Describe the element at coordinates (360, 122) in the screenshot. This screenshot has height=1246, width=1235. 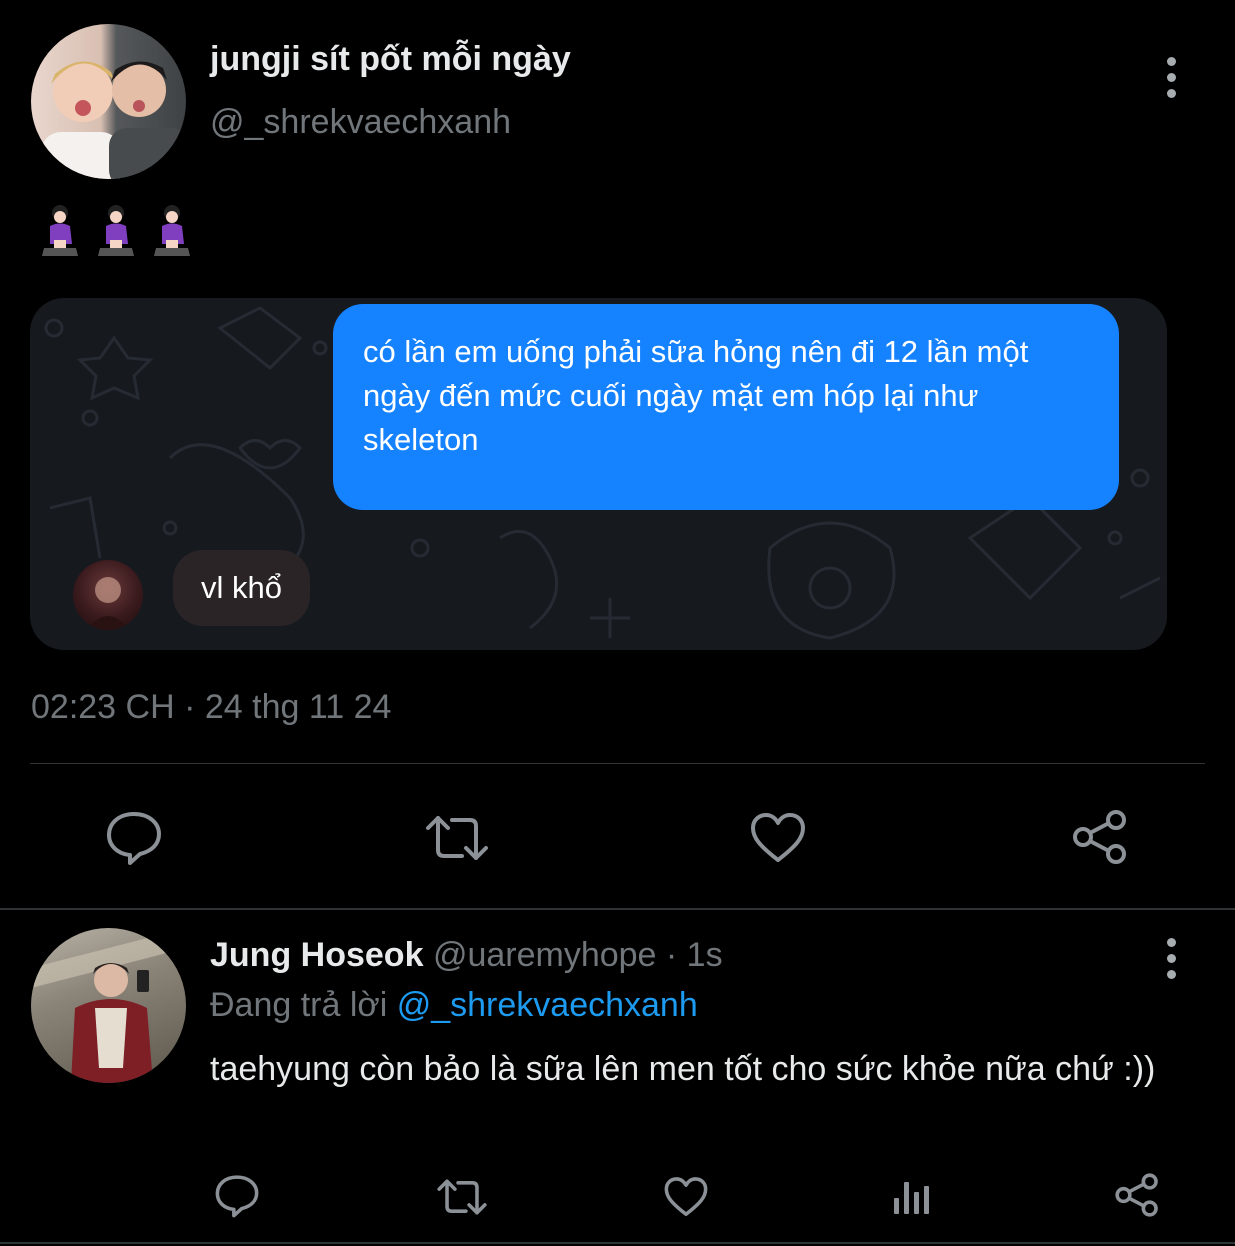
I see `author-handle: @_shrekvaechxanh` at that location.